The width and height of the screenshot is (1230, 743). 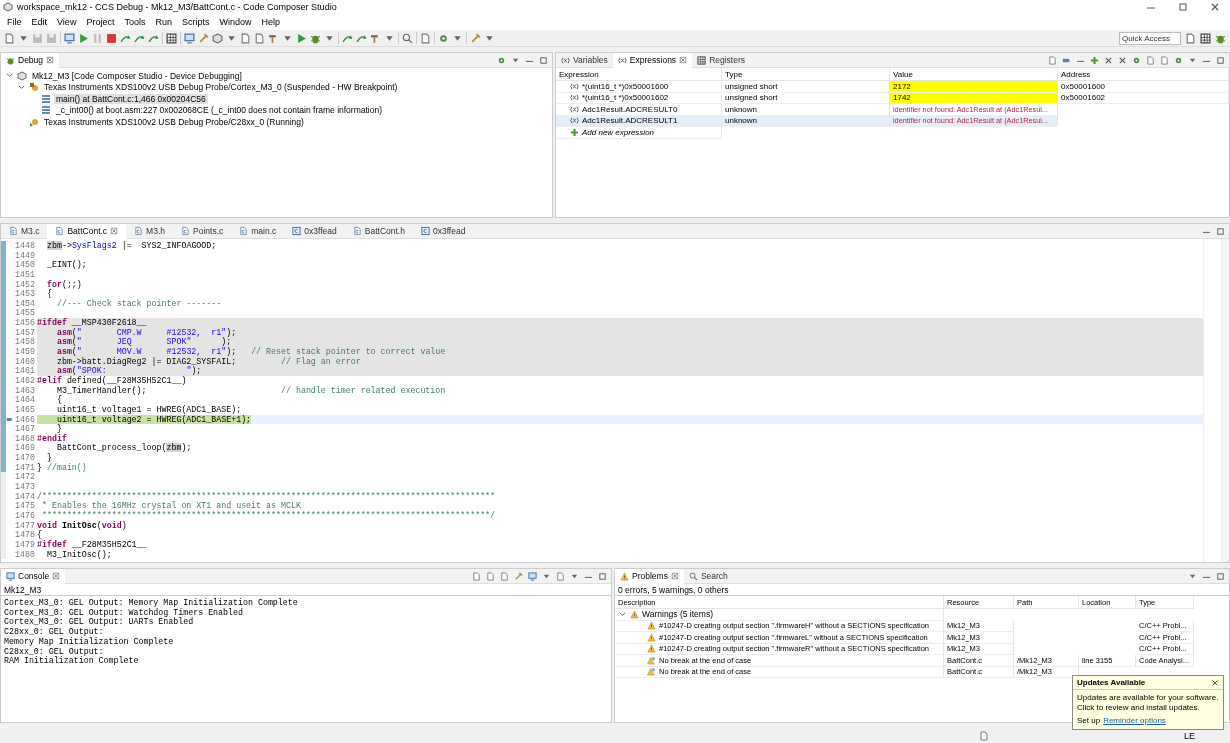 I want to click on expressions-icon, so click(x=622, y=60).